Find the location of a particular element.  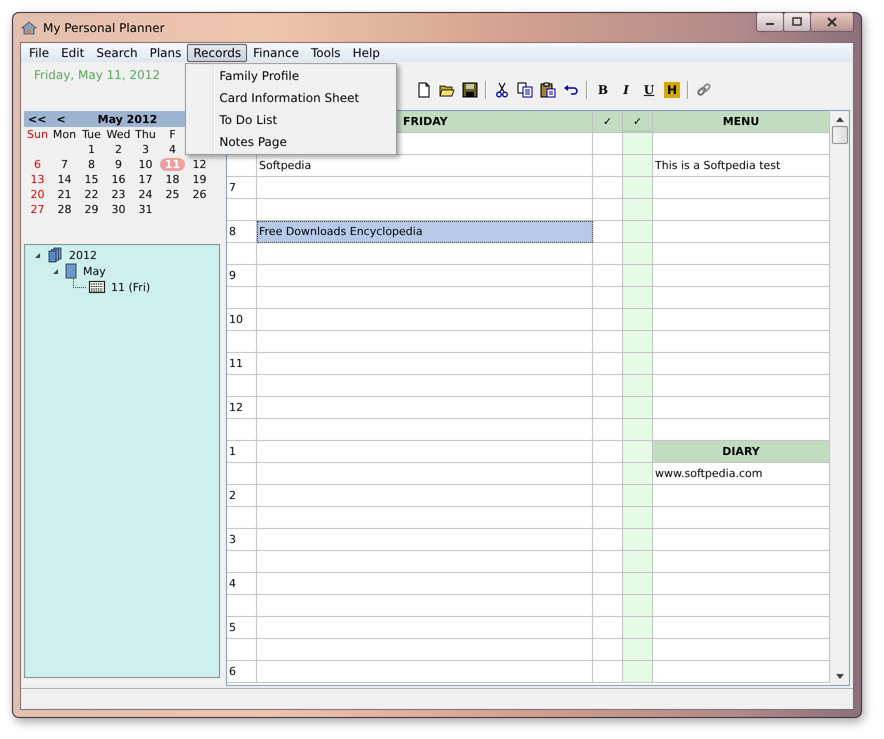

clipboard-icon is located at coordinates (548, 90).